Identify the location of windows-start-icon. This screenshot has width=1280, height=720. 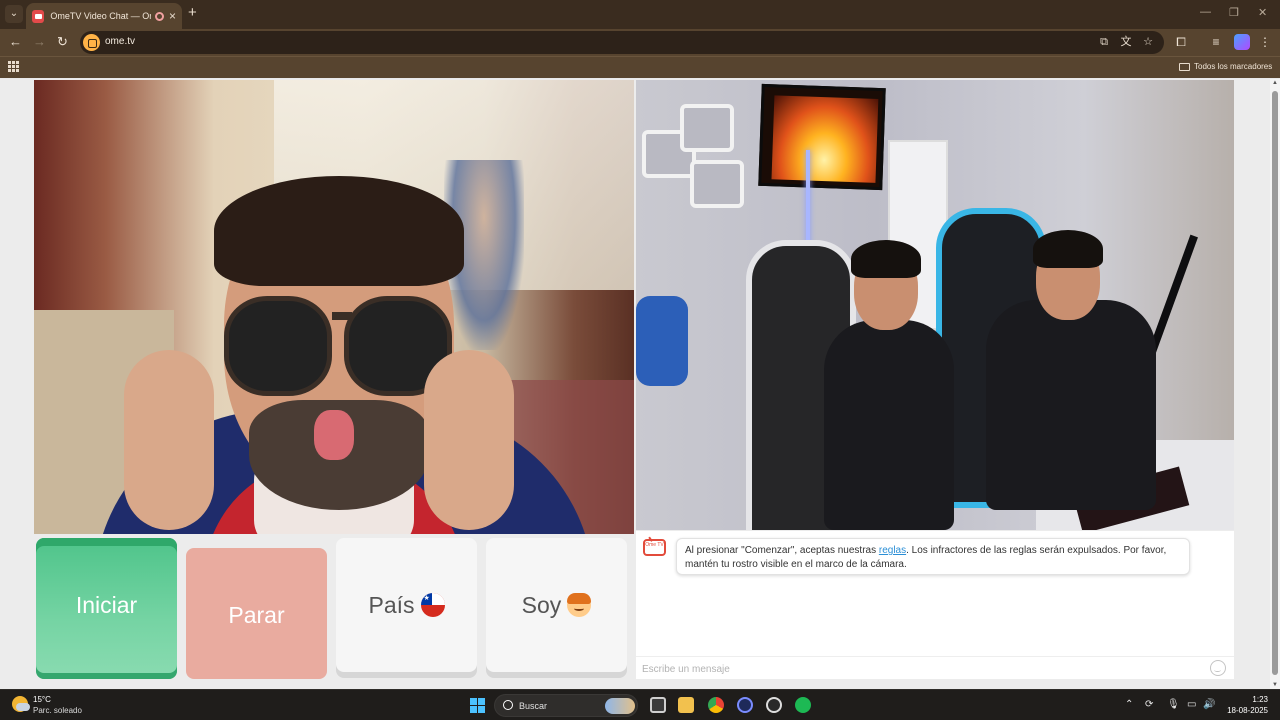
(477, 705).